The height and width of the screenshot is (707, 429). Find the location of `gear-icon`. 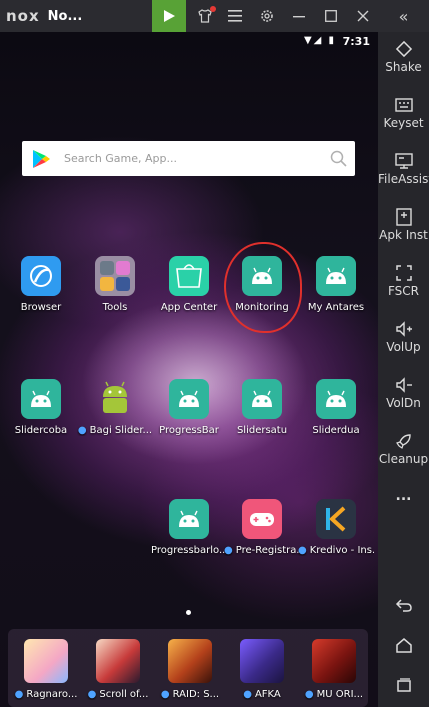

gear-icon is located at coordinates (267, 16).